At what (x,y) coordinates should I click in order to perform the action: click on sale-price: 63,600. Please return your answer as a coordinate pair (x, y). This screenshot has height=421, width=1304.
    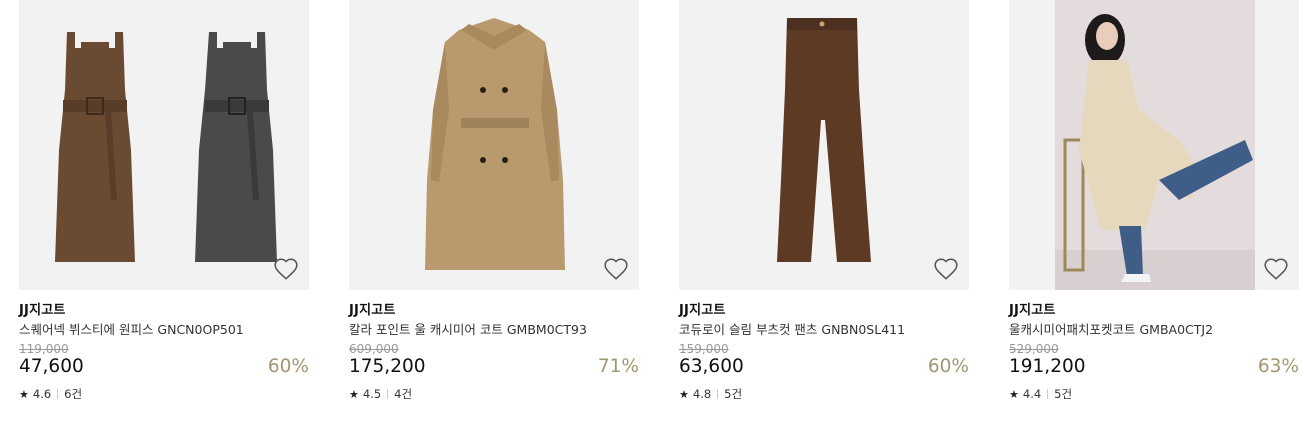
    Looking at the image, I should click on (711, 366).